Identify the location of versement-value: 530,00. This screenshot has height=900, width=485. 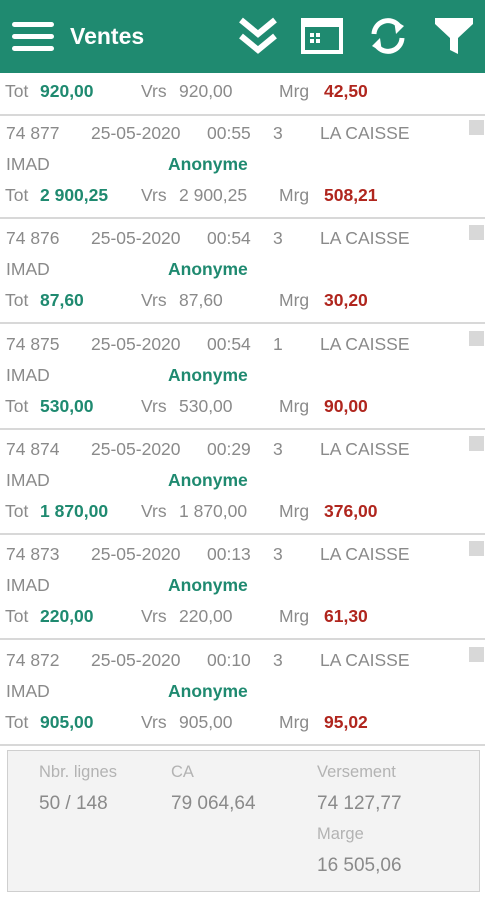
(206, 406).